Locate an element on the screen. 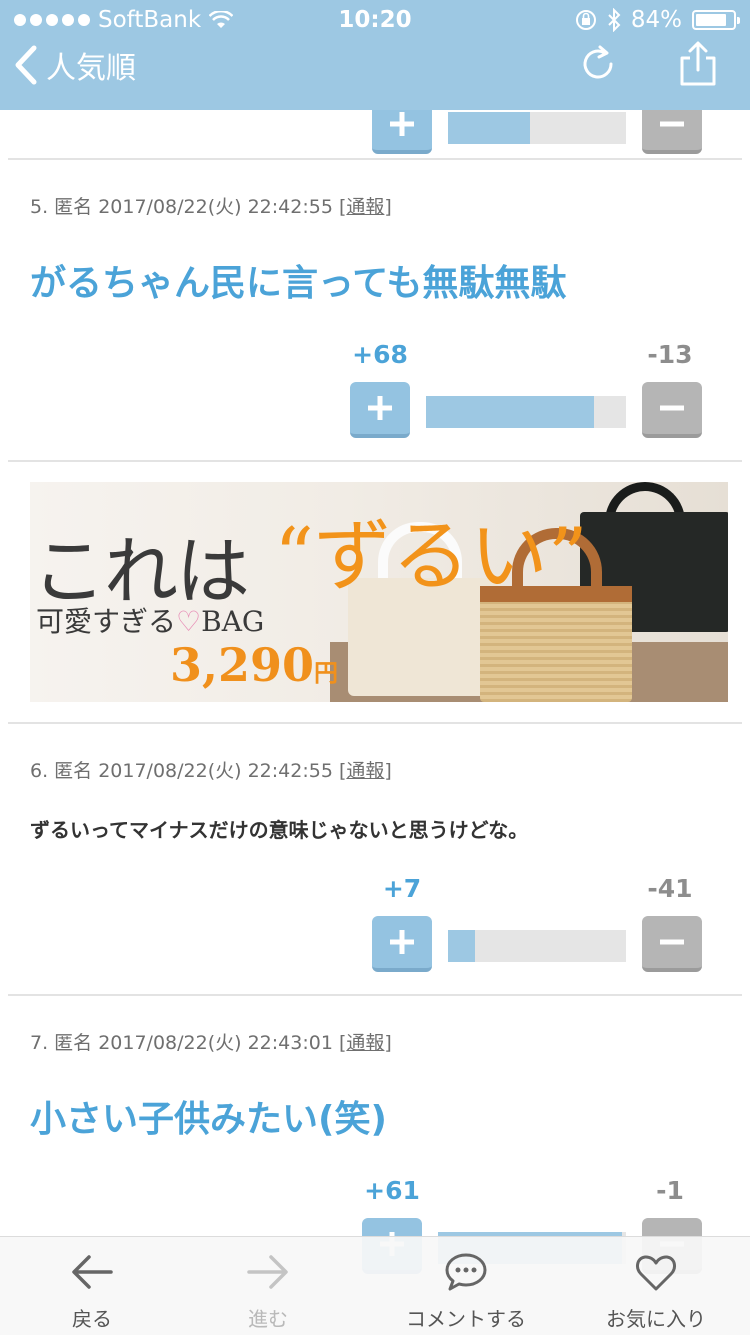  minus-count: -1 is located at coordinates (670, 1190).